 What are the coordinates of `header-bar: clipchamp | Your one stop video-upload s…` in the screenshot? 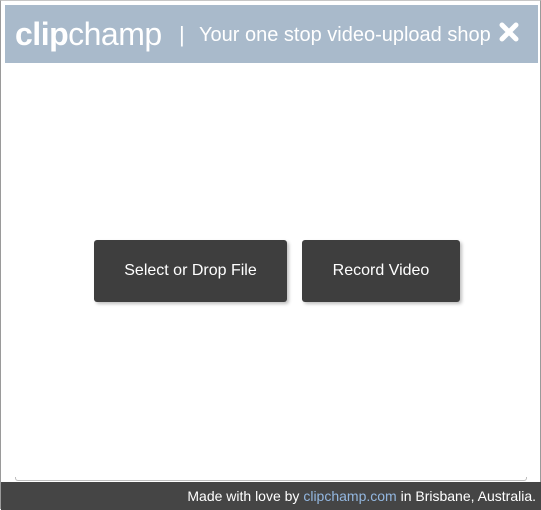 It's located at (271, 34).